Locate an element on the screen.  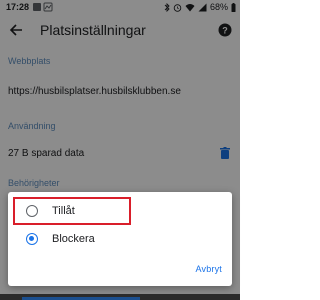
cancel-button: Avbryt is located at coordinates (208, 269).